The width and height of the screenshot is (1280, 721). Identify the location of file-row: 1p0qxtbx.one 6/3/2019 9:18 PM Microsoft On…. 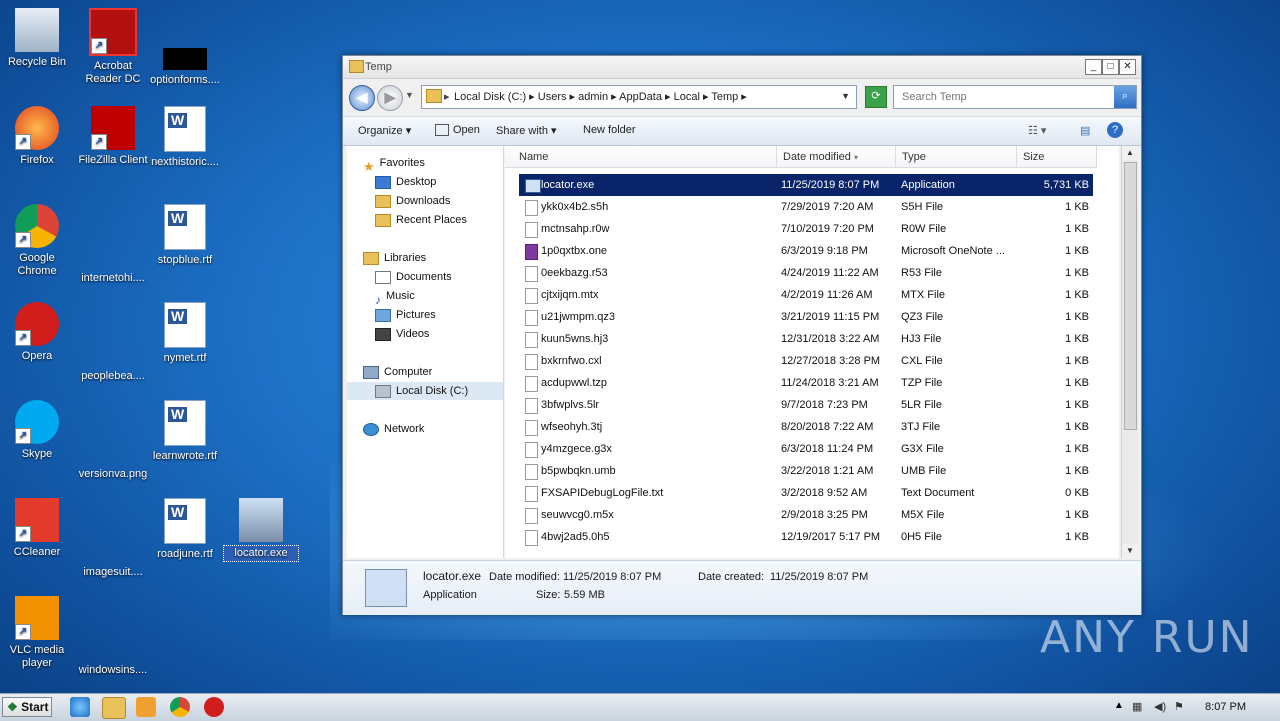
(806, 251).